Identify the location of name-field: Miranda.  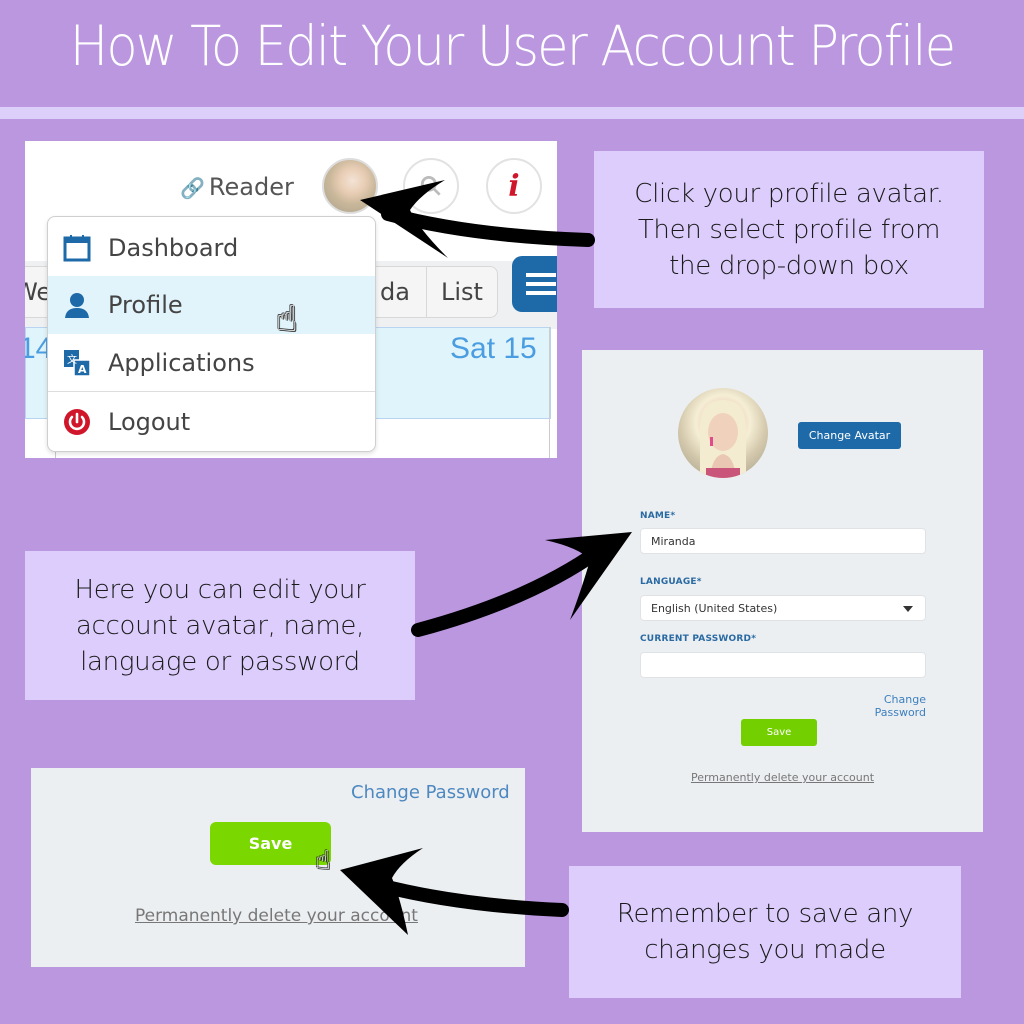
(783, 541).